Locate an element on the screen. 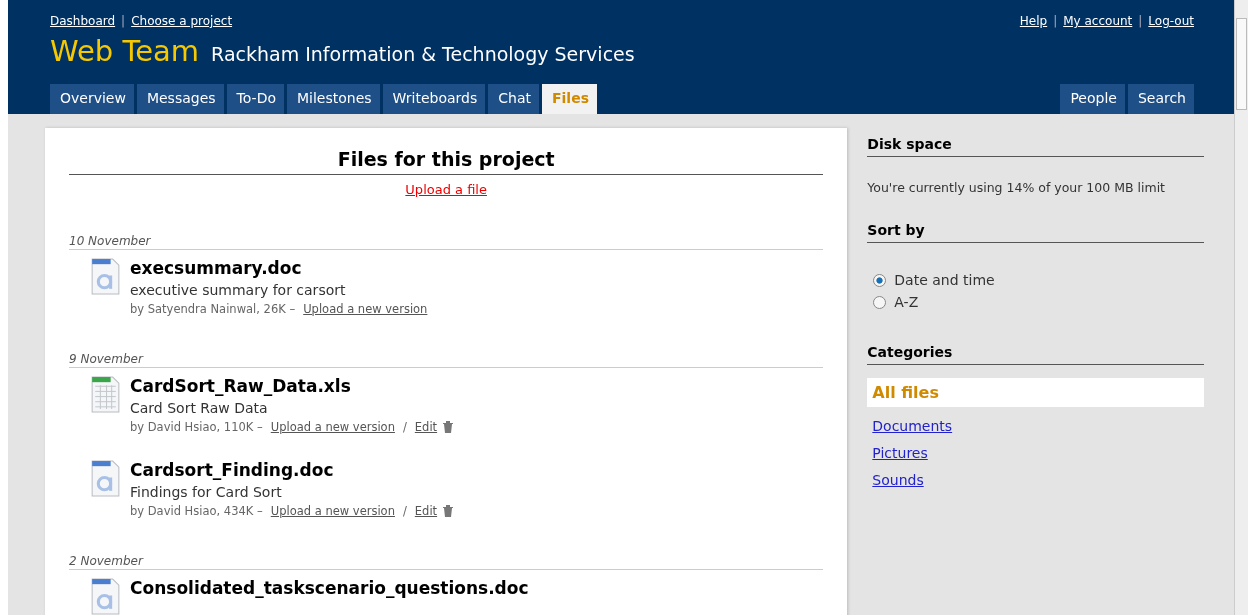 The image size is (1248, 615). nav-tab: People is located at coordinates (1092, 99).